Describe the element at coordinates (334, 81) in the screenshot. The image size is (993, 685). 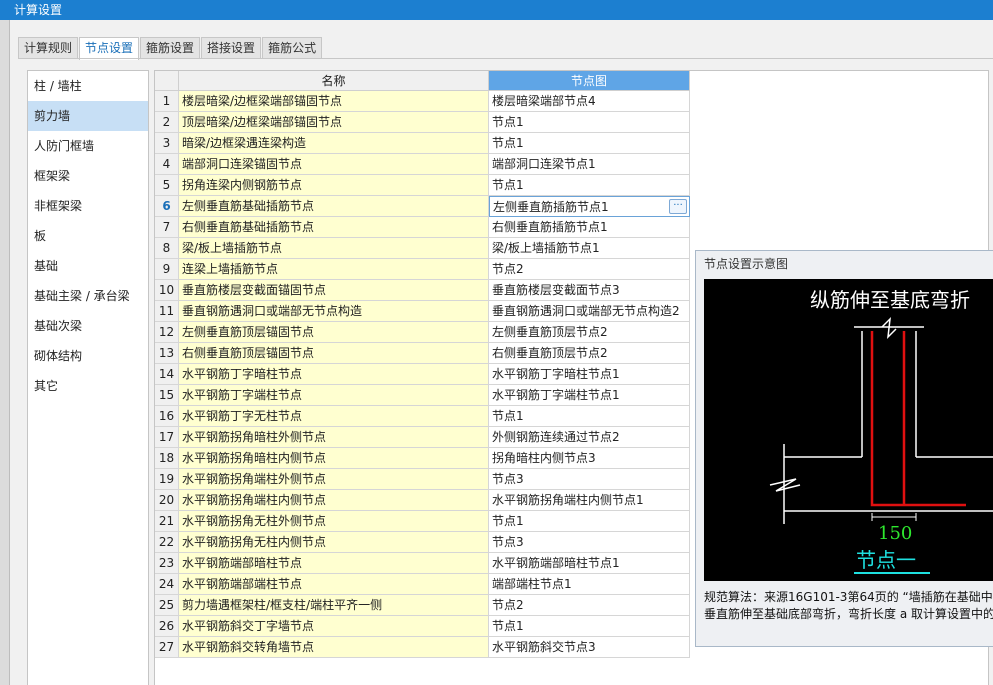
I see `header-name: 名称` at that location.